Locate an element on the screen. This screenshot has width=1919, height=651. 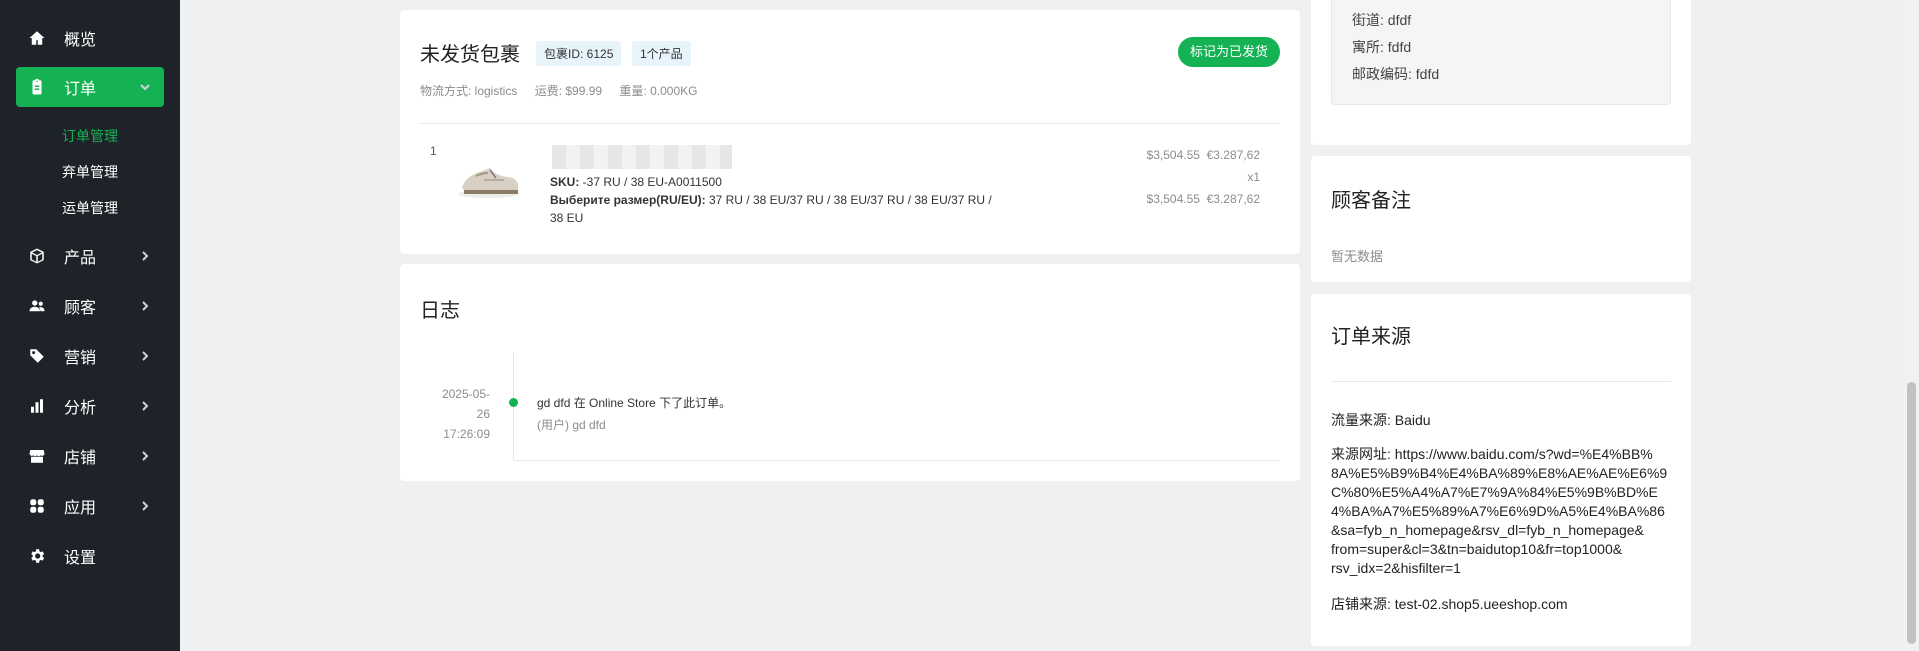
sidebar-item-overview: 概览 is located at coordinates (90, 38).